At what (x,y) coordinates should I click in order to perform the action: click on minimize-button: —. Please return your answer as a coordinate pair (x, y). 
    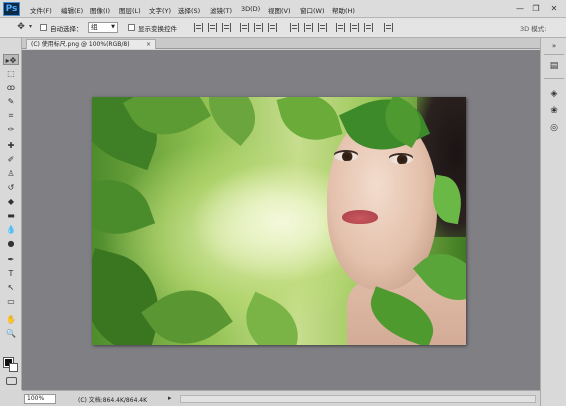
    Looking at the image, I should click on (520, 8).